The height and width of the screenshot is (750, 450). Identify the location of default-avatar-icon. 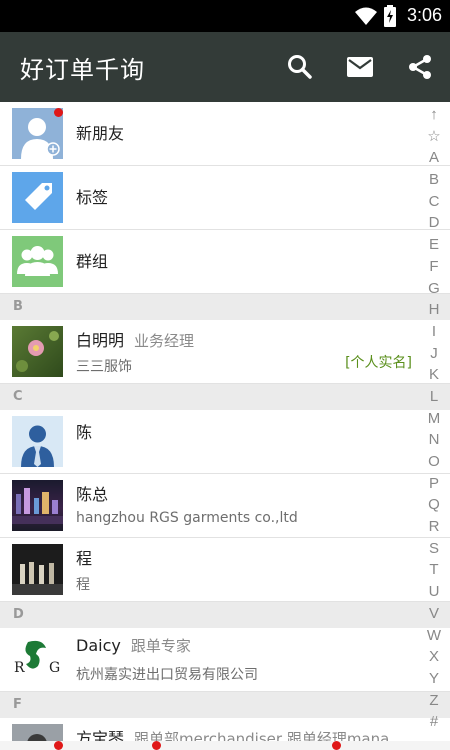
(37, 441).